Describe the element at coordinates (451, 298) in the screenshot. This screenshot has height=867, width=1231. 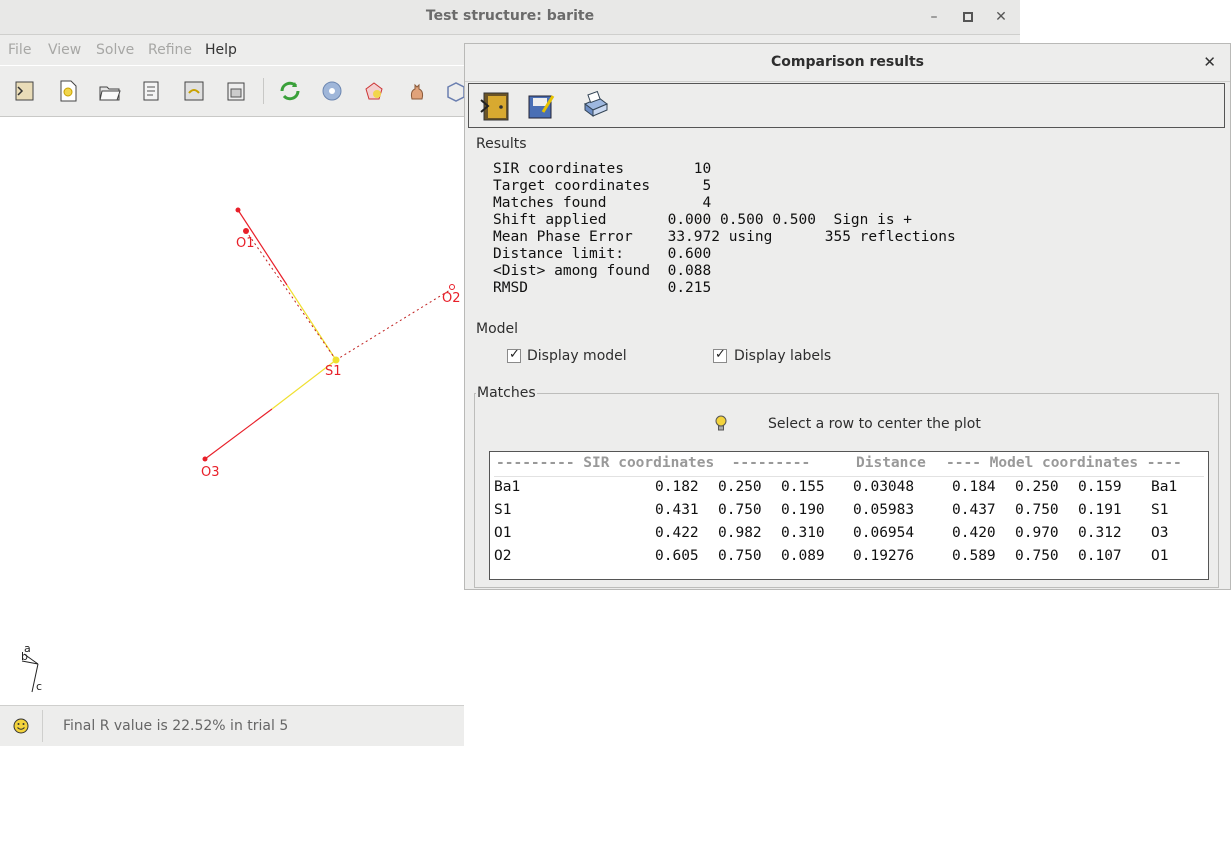
I see `atom-label-o2: O2` at that location.